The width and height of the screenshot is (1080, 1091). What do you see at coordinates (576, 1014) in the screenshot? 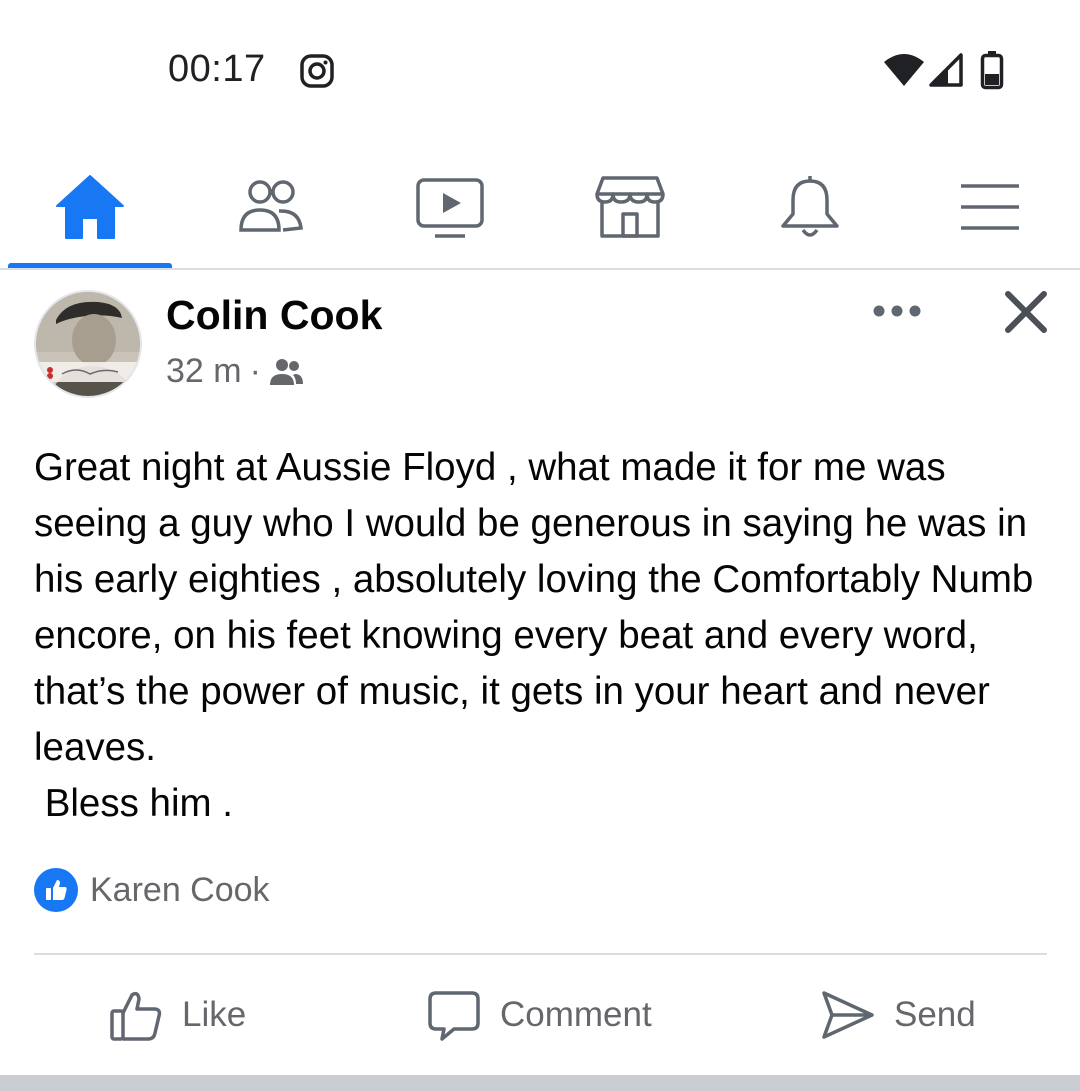
I see `comment-label: Comment` at bounding box center [576, 1014].